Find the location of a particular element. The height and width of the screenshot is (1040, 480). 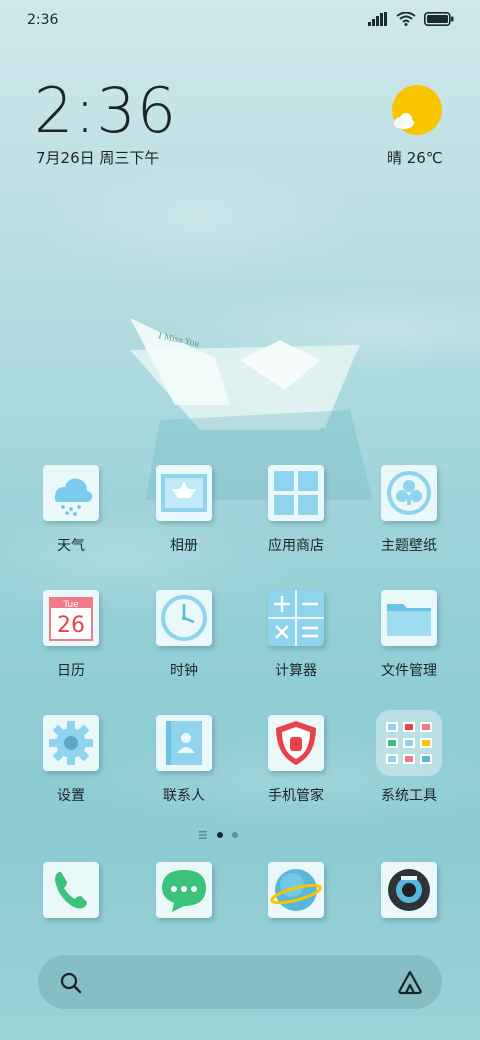

calendar-day-text: Tue is located at coordinates (70, 605).